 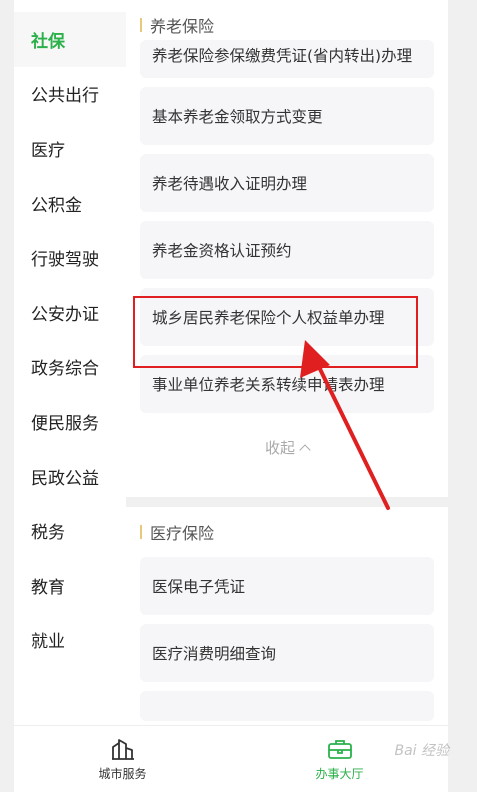 I want to click on sidebar-item-government: 政务综合, so click(x=70, y=367).